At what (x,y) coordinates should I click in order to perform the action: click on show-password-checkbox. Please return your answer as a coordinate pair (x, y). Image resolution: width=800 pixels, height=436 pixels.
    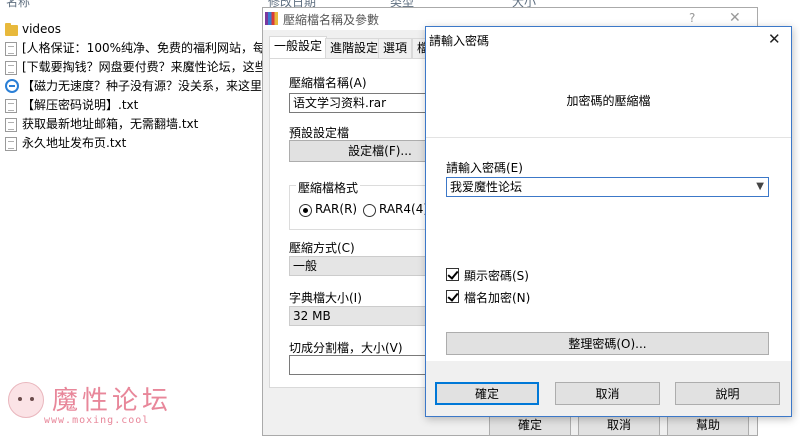
    Looking at the image, I should click on (452, 274).